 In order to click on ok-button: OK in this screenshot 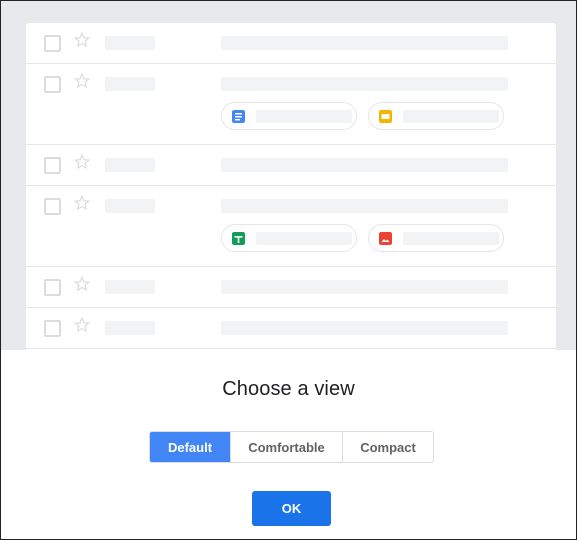, I will do `click(291, 508)`.